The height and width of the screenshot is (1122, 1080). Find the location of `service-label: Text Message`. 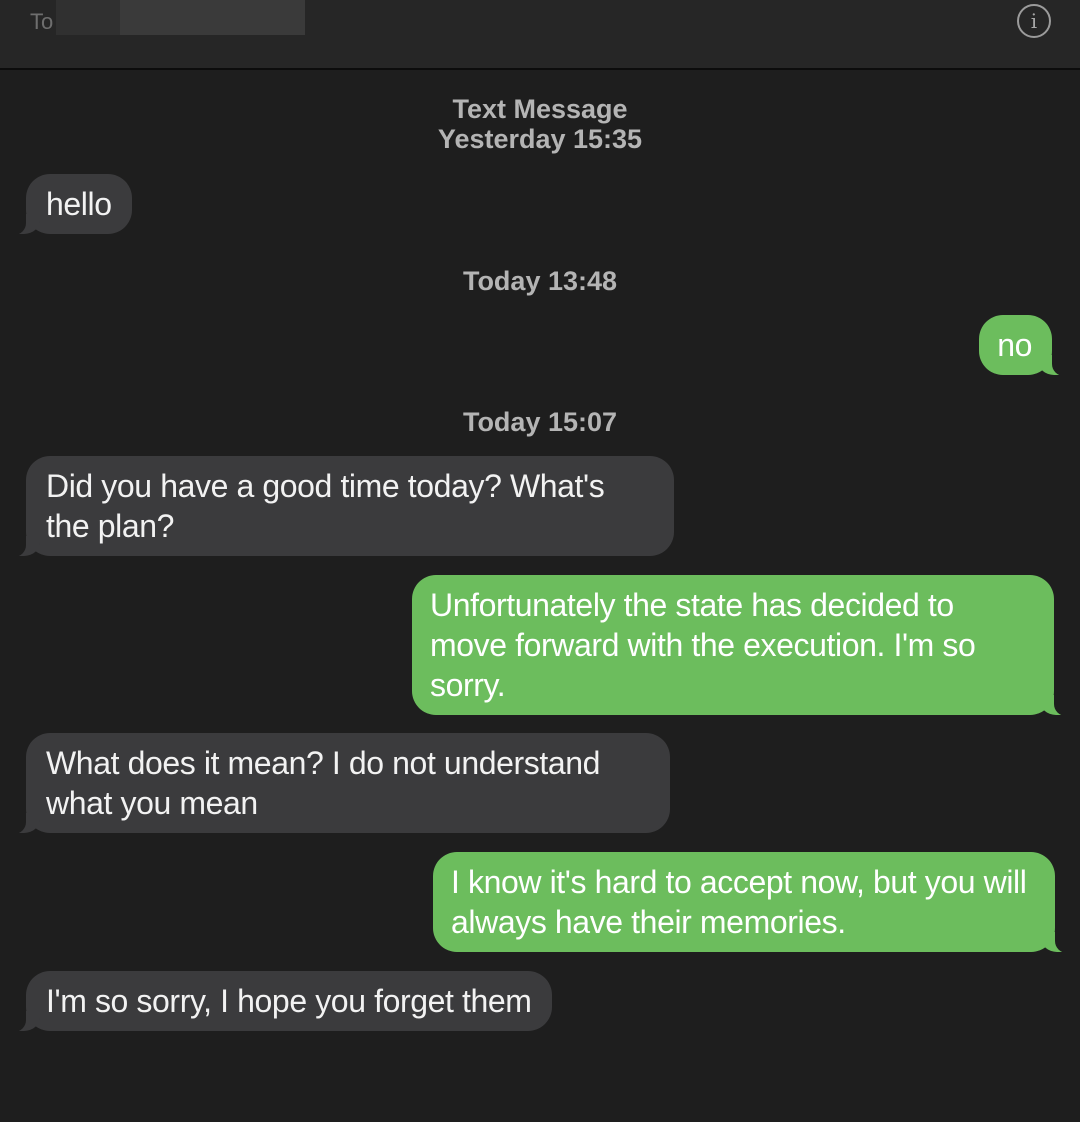

service-label: Text Message is located at coordinates (540, 109).